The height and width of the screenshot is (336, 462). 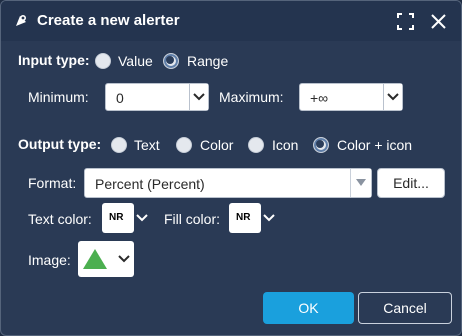 I want to click on format-dropdown-button, so click(x=360, y=183).